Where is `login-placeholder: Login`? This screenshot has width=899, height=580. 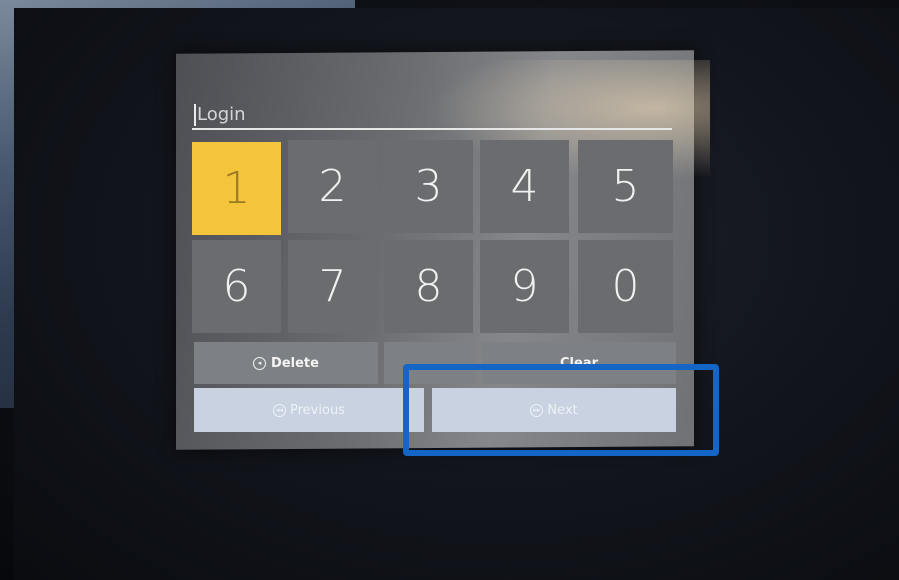
login-placeholder: Login is located at coordinates (220, 115).